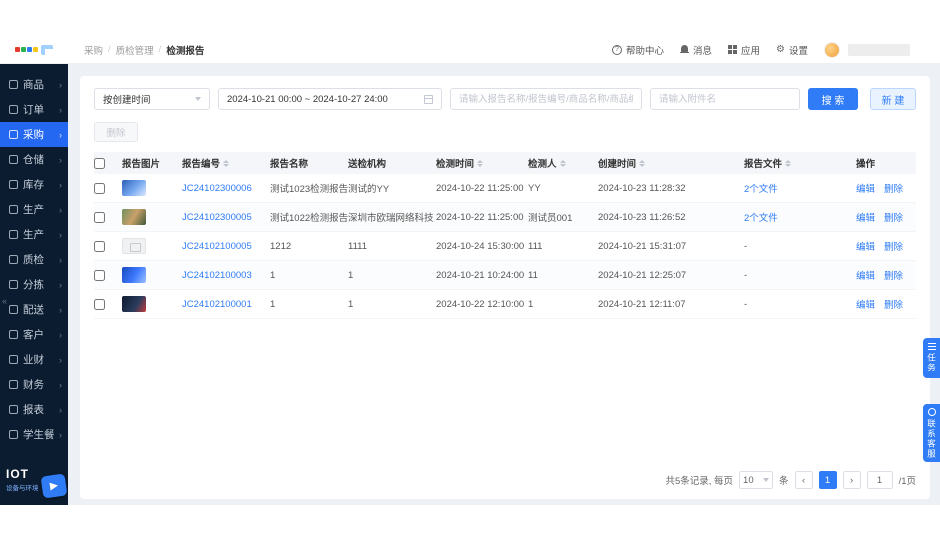 This screenshot has width=940, height=539. I want to click on sidebar-item-warehouse: 仓储, so click(34, 159).